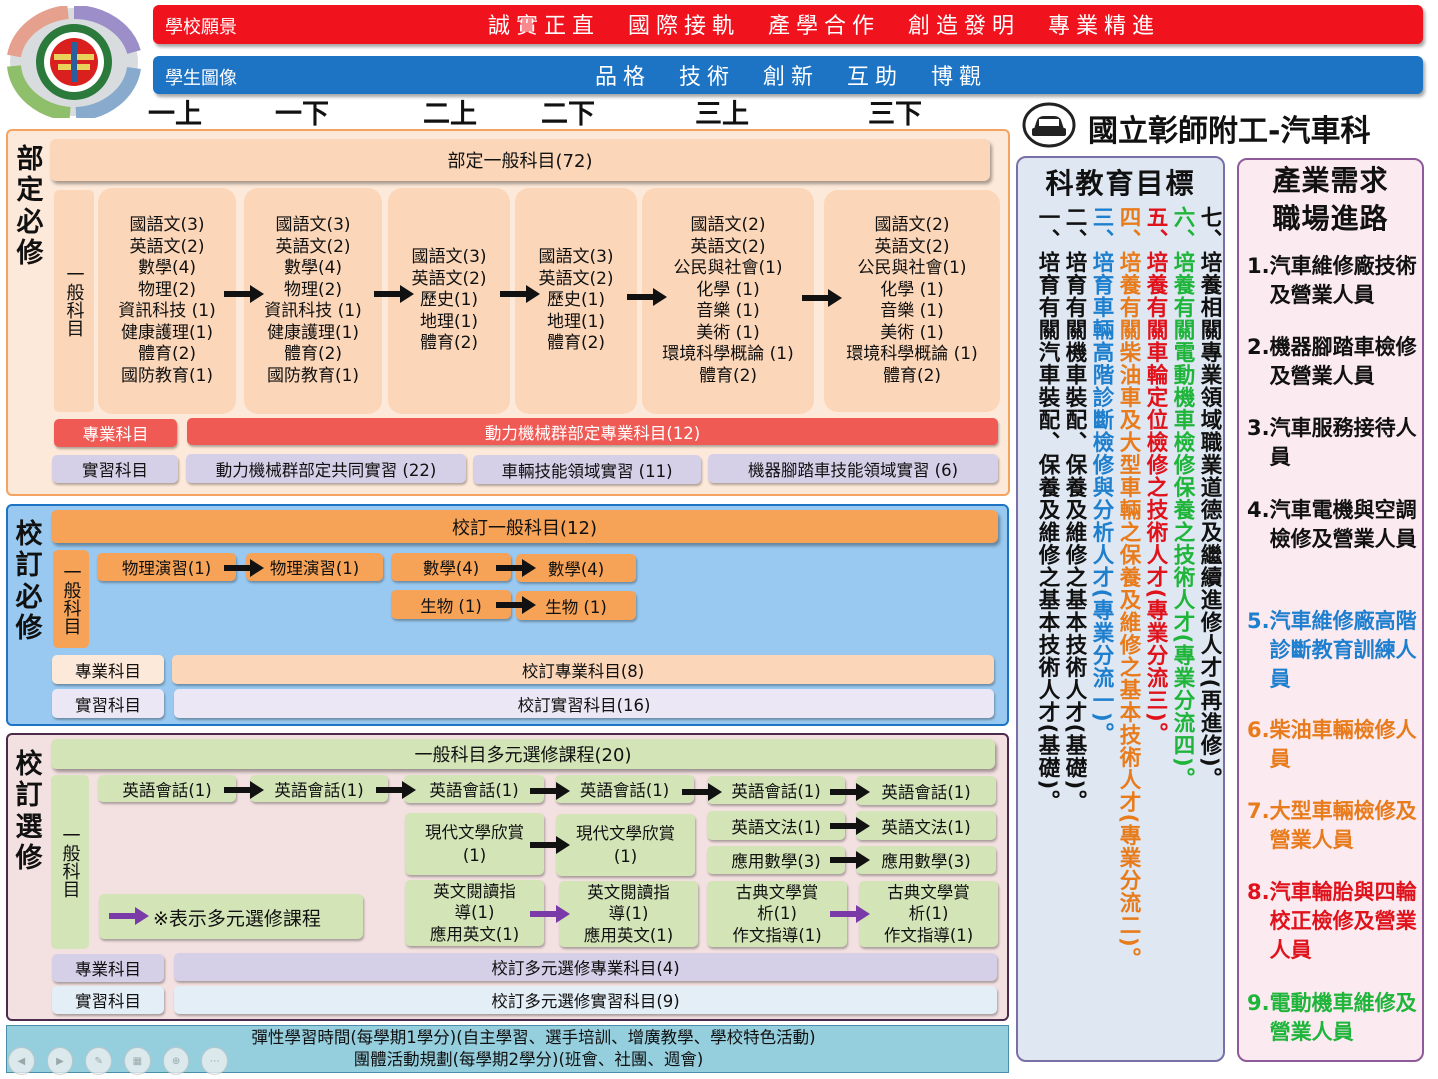  I want to click on ministry-professional-course: 動力機械群部定專業科目(12), so click(592, 431).